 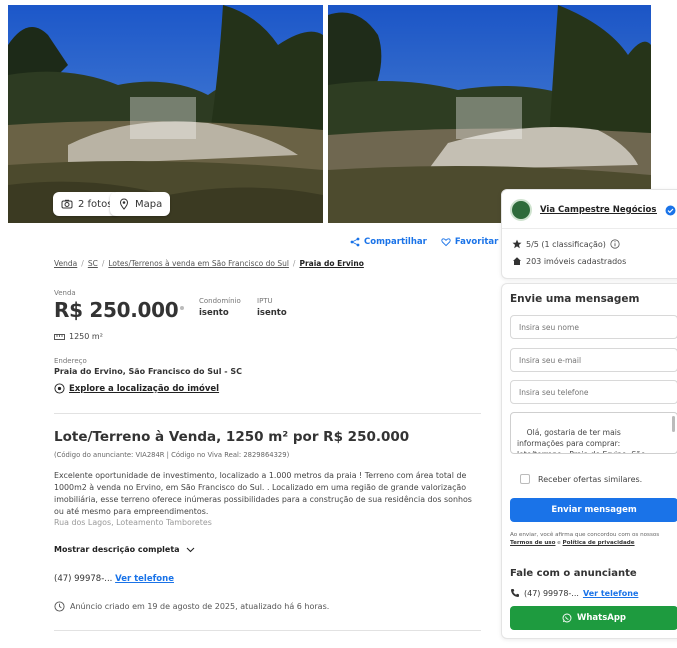 What do you see at coordinates (559, 543) in the screenshot?
I see `terms-and: e` at bounding box center [559, 543].